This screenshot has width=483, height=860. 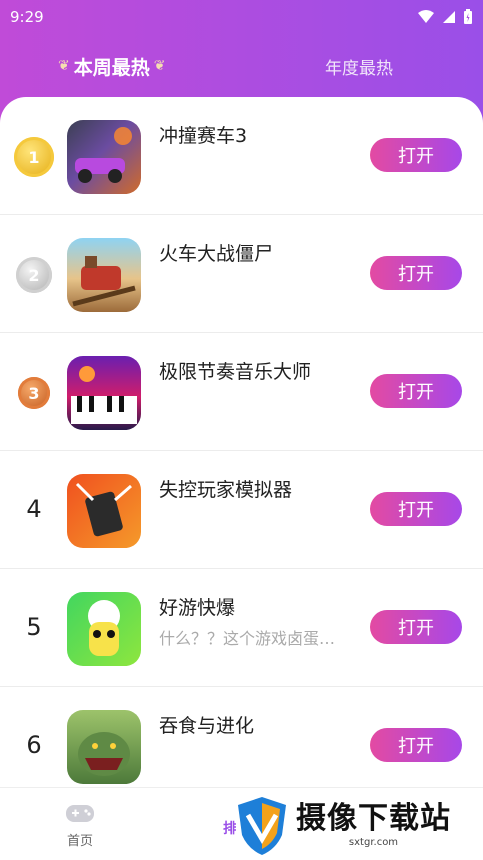 What do you see at coordinates (197, 608) in the screenshot?
I see `app-name: 好游快爆` at bounding box center [197, 608].